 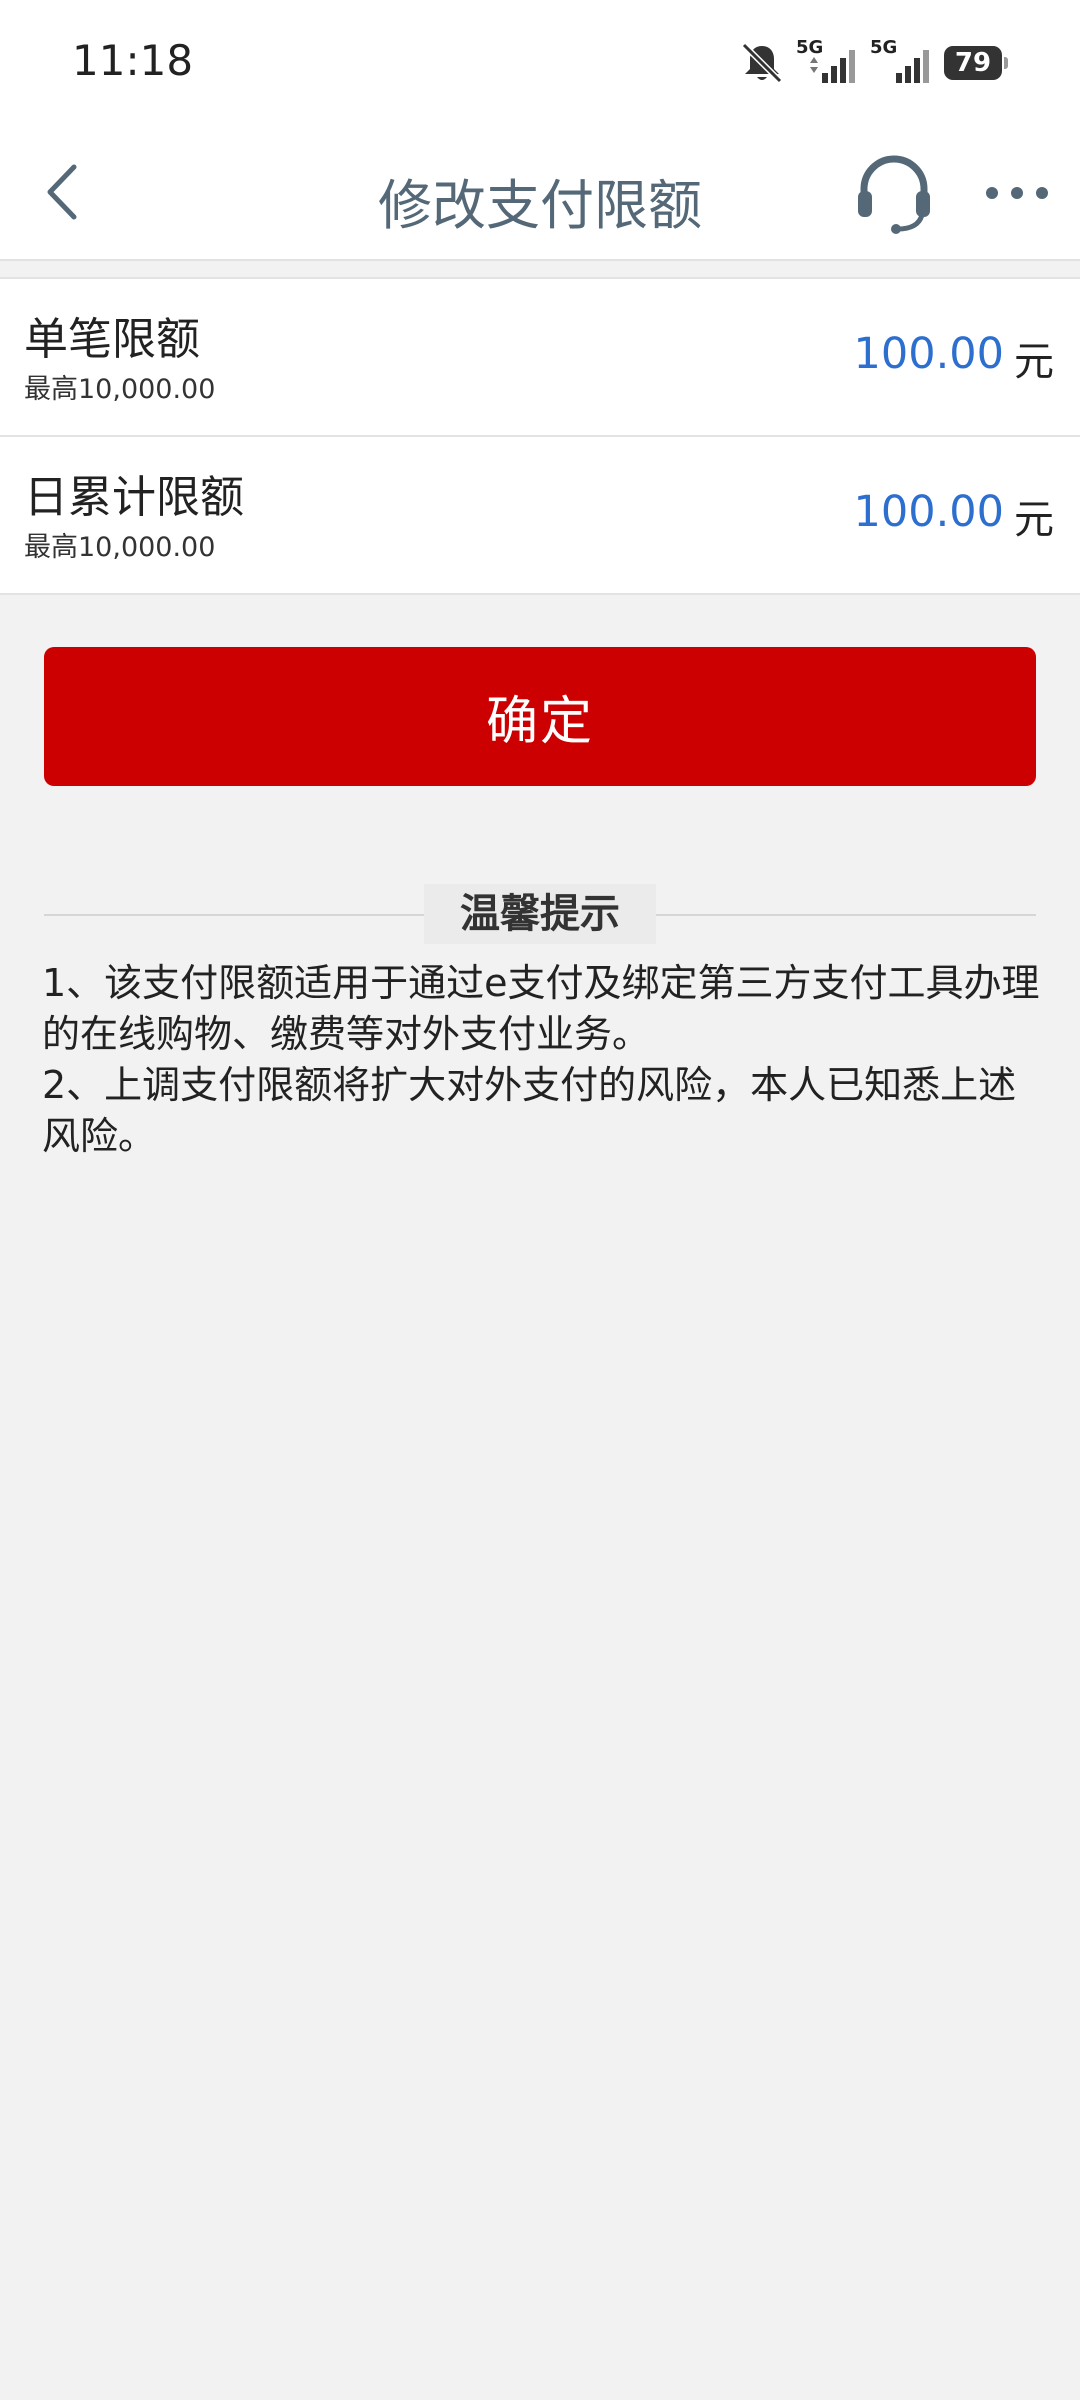 What do you see at coordinates (133, 60) in the screenshot?
I see `status-time: 11:18` at bounding box center [133, 60].